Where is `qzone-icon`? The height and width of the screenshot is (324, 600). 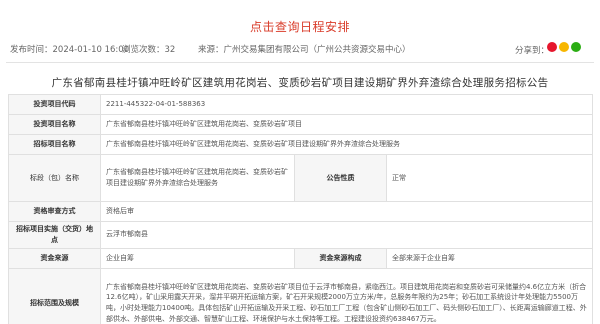 qzone-icon is located at coordinates (564, 47).